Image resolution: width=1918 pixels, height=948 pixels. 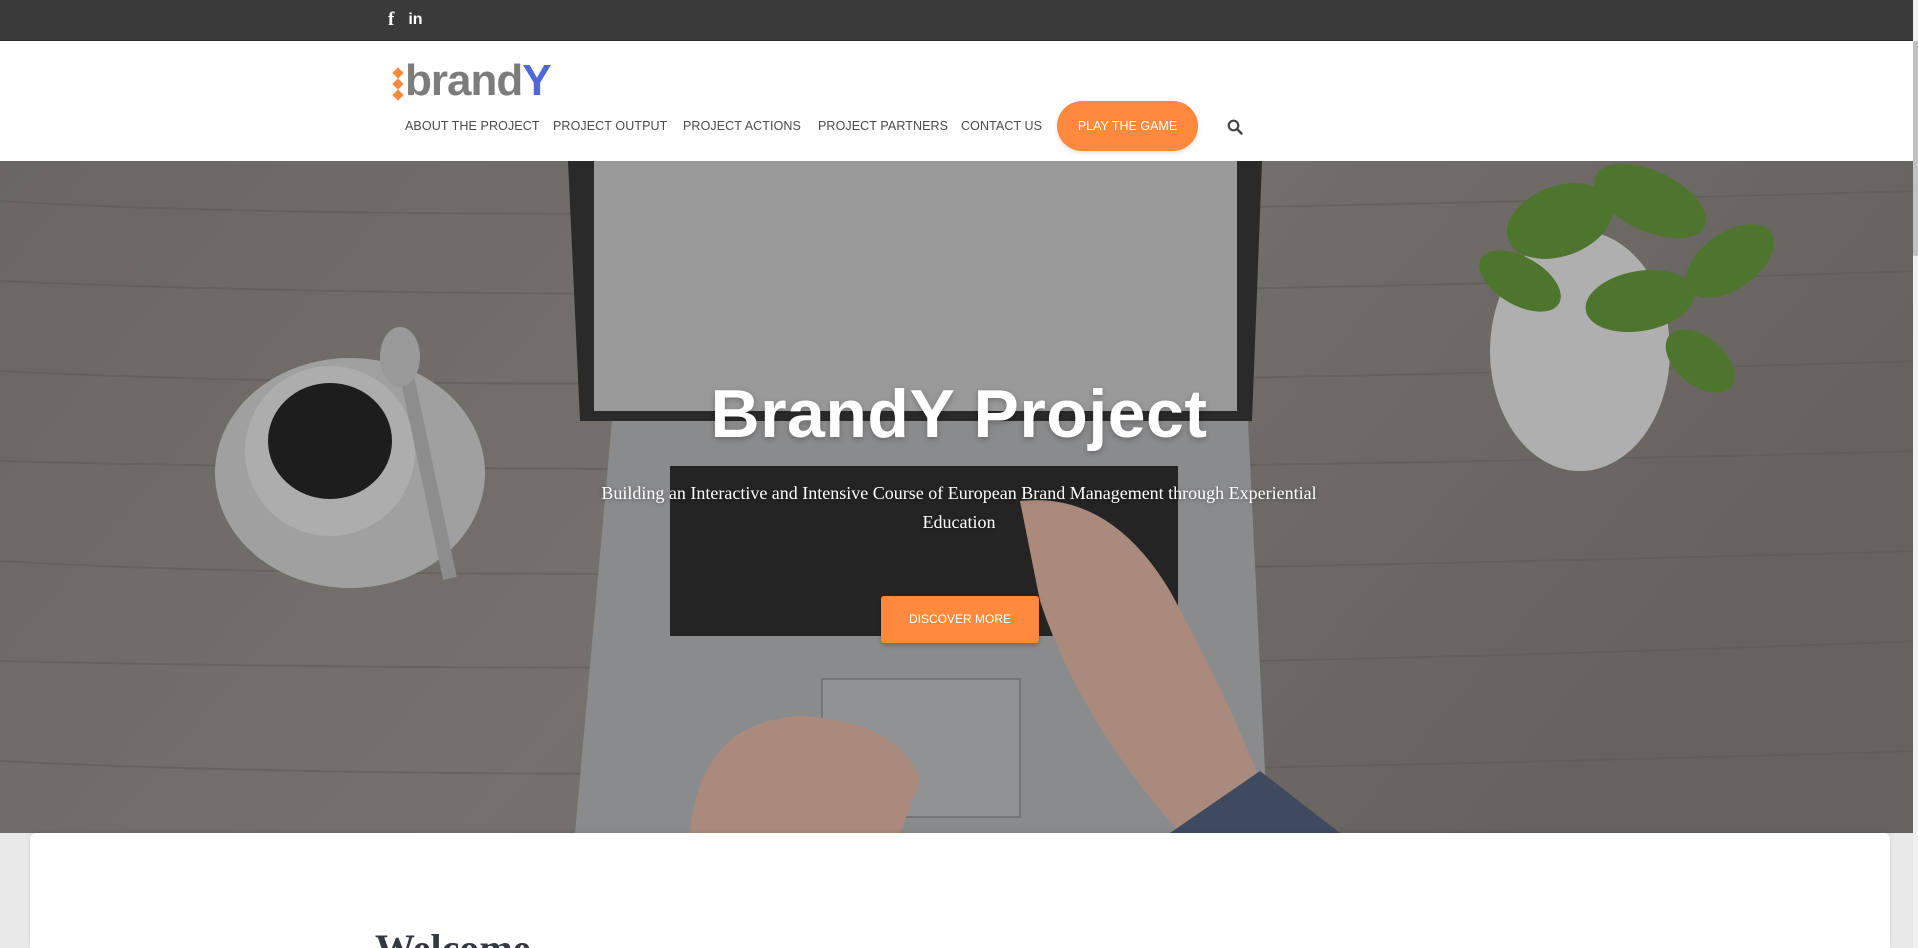 What do you see at coordinates (453, 938) in the screenshot?
I see `welcome-heading: Welcome` at bounding box center [453, 938].